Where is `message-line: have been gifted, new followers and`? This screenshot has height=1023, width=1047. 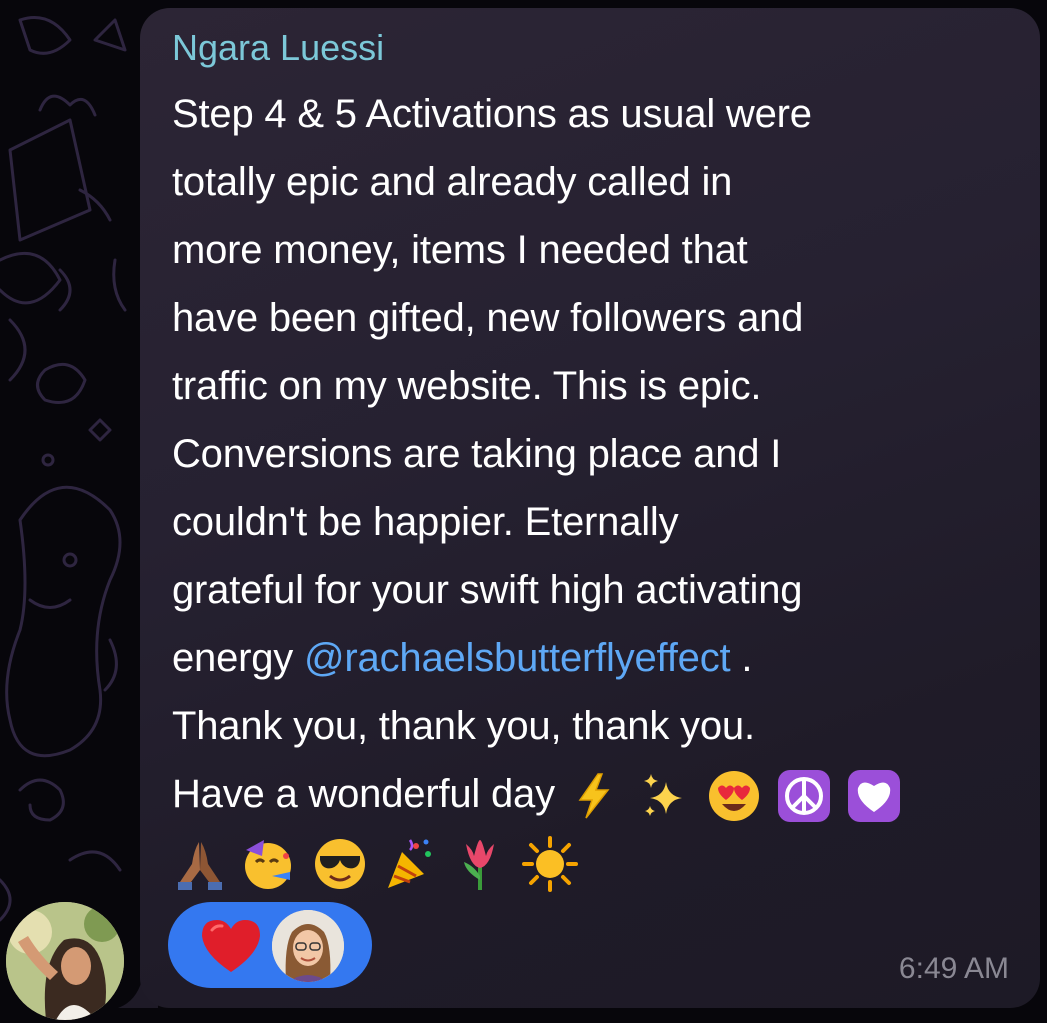
message-line: have been gifted, new followers and is located at coordinates (488, 318).